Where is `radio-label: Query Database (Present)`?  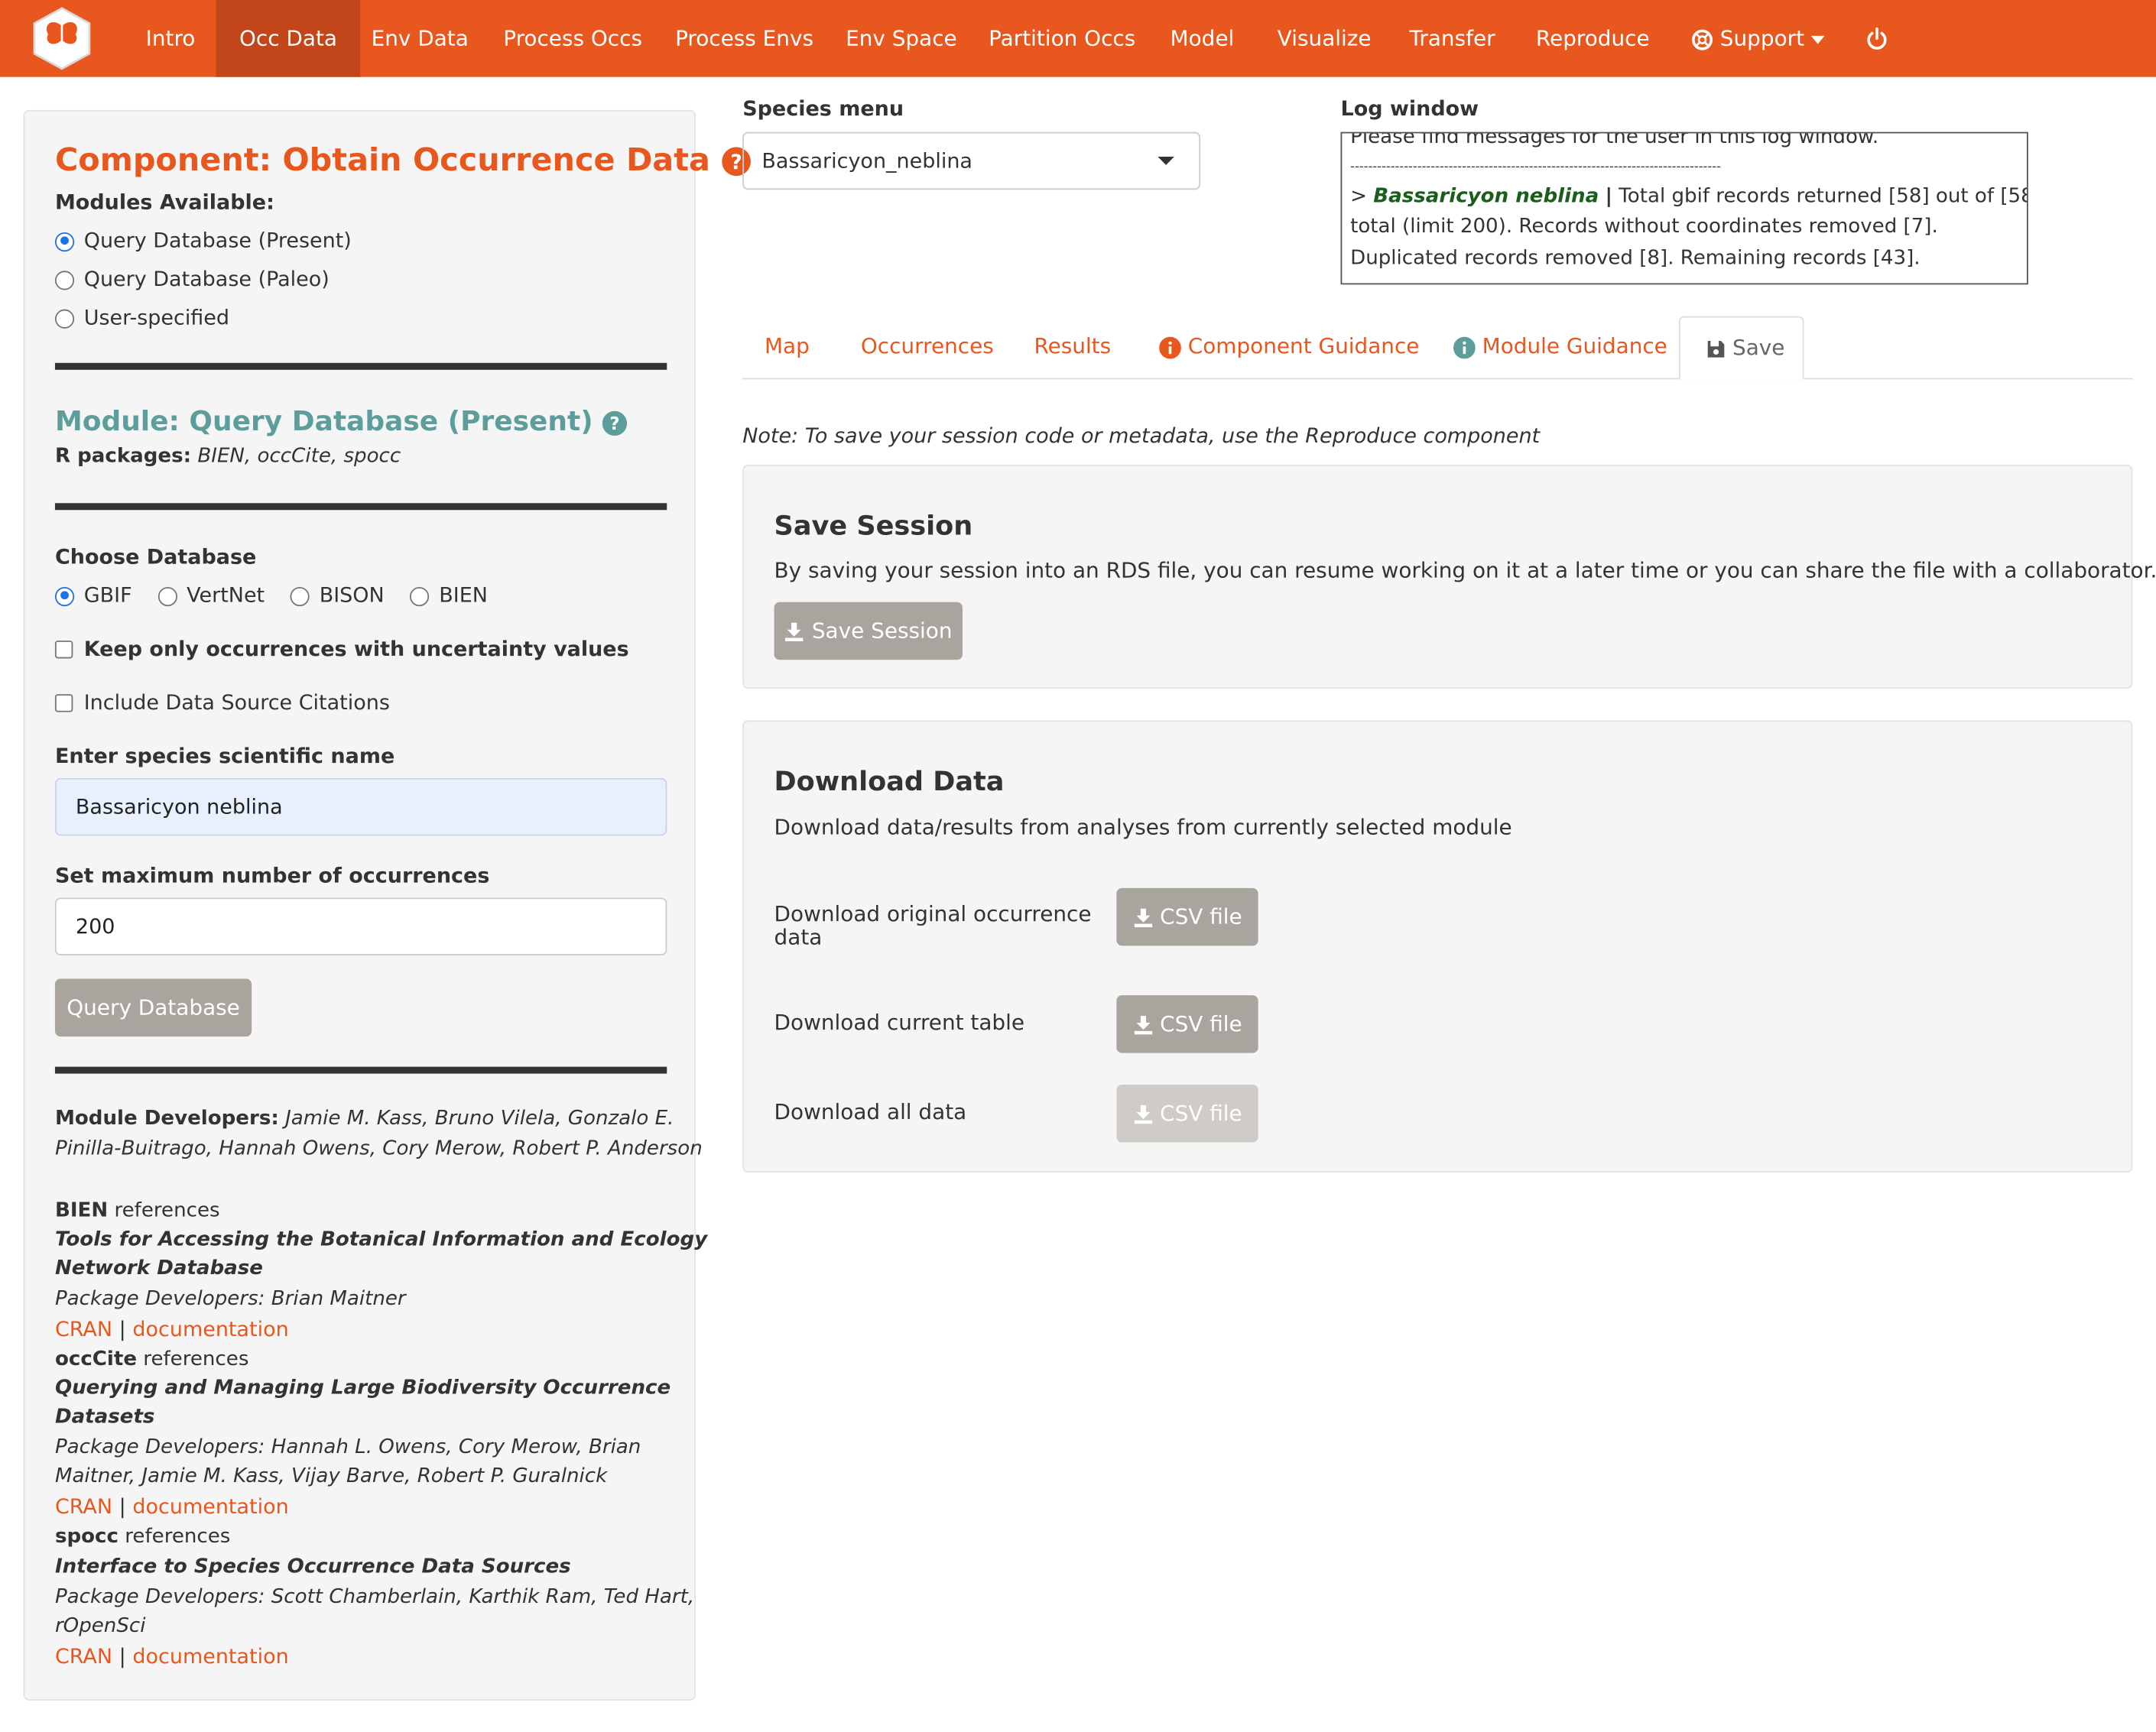 radio-label: Query Database (Present) is located at coordinates (218, 240).